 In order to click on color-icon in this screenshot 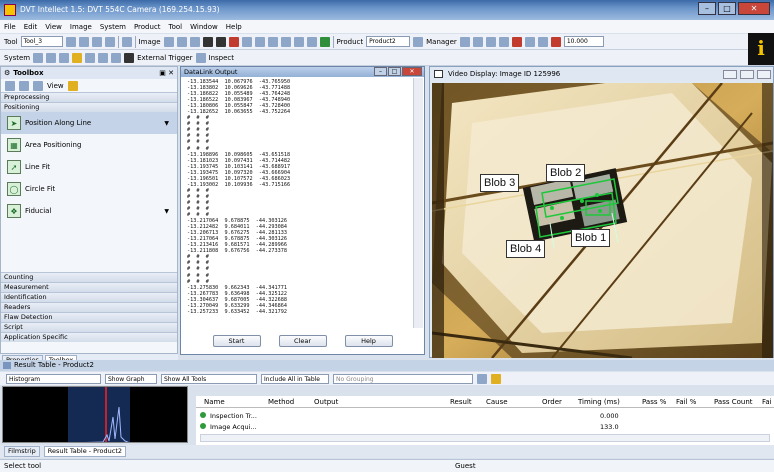, I will do `click(324, 41)`.